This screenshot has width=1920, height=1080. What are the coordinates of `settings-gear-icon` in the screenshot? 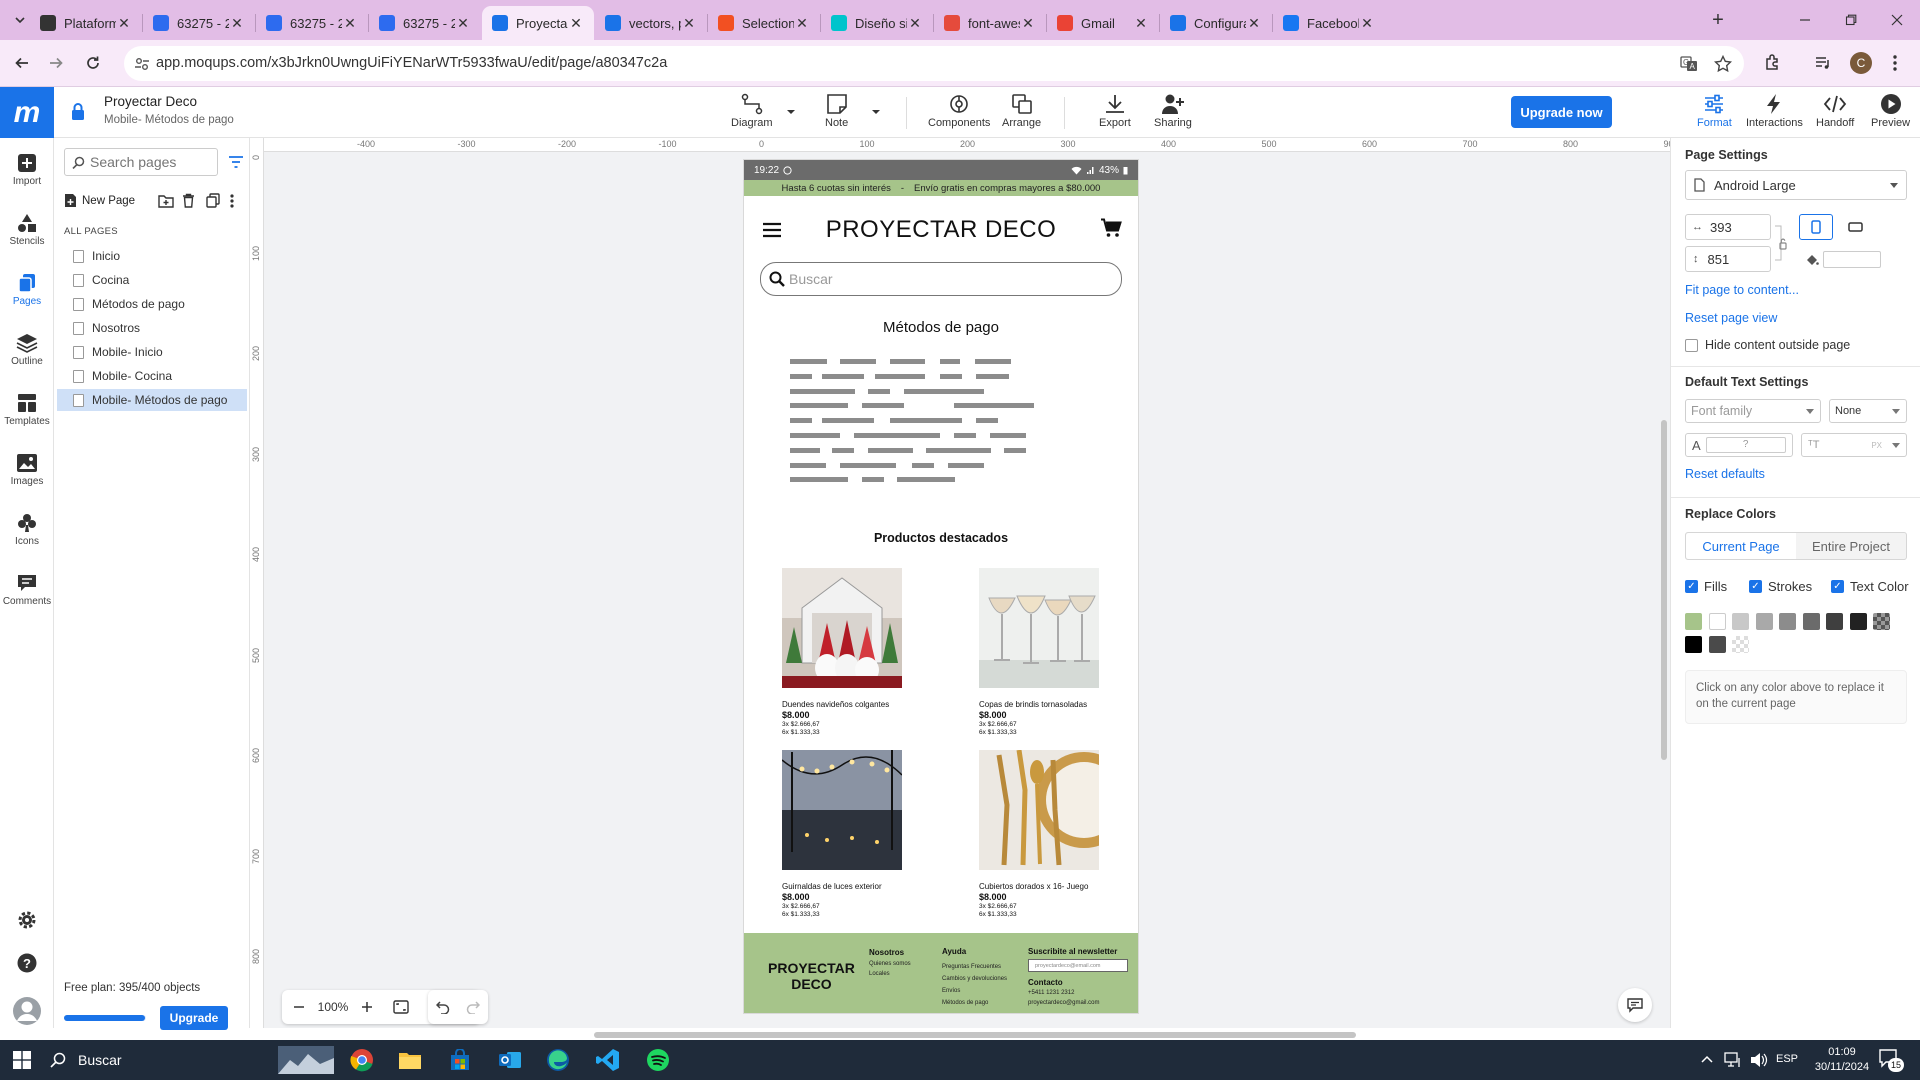 It's located at (27, 920).